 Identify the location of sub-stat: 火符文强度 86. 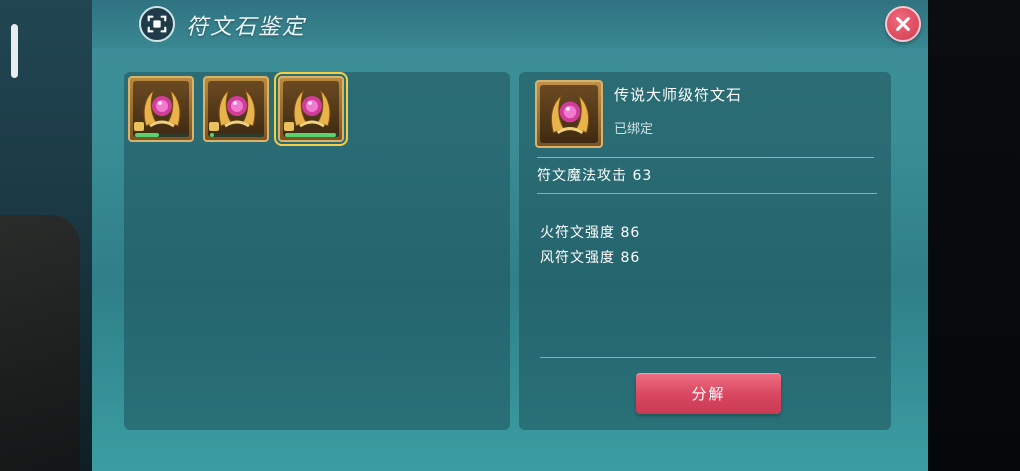
(590, 233).